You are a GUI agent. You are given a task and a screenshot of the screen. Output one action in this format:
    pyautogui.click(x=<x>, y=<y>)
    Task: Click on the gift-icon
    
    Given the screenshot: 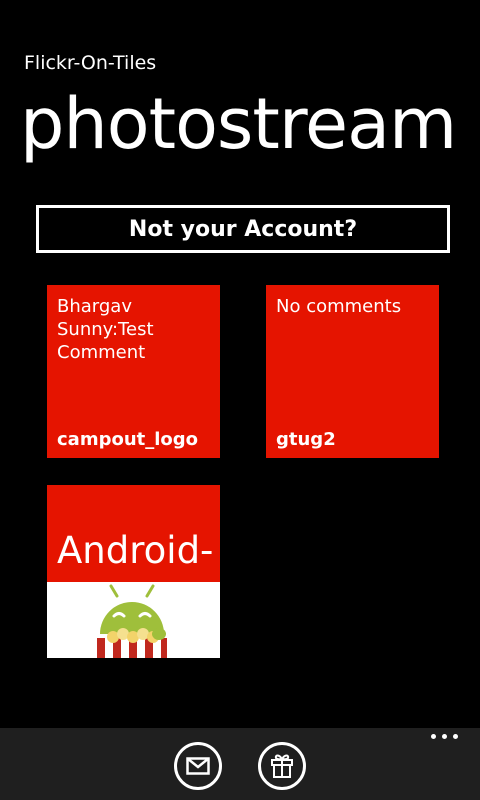 What is the action you would take?
    pyautogui.click(x=282, y=766)
    